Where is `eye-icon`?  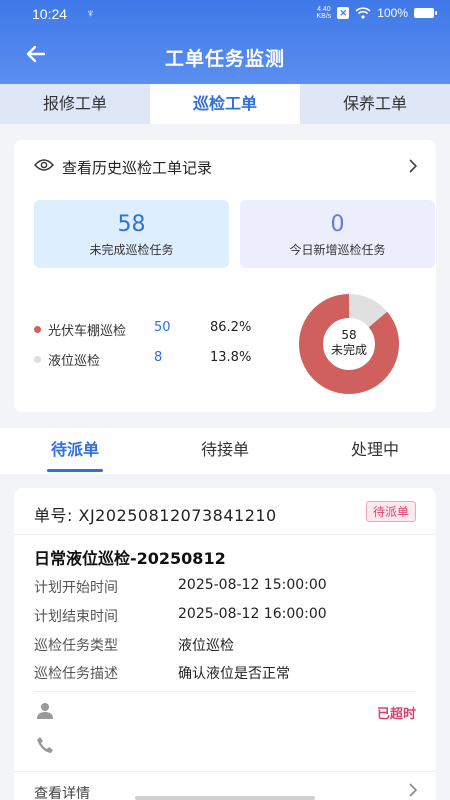 eye-icon is located at coordinates (44, 165).